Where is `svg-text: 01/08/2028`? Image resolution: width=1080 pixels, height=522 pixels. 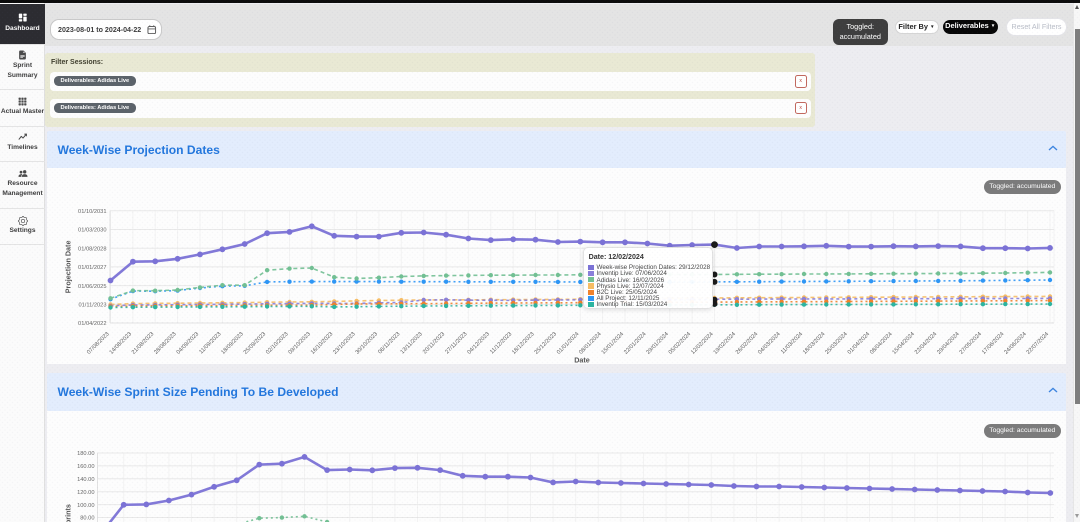 svg-text: 01/08/2028 is located at coordinates (92, 249).